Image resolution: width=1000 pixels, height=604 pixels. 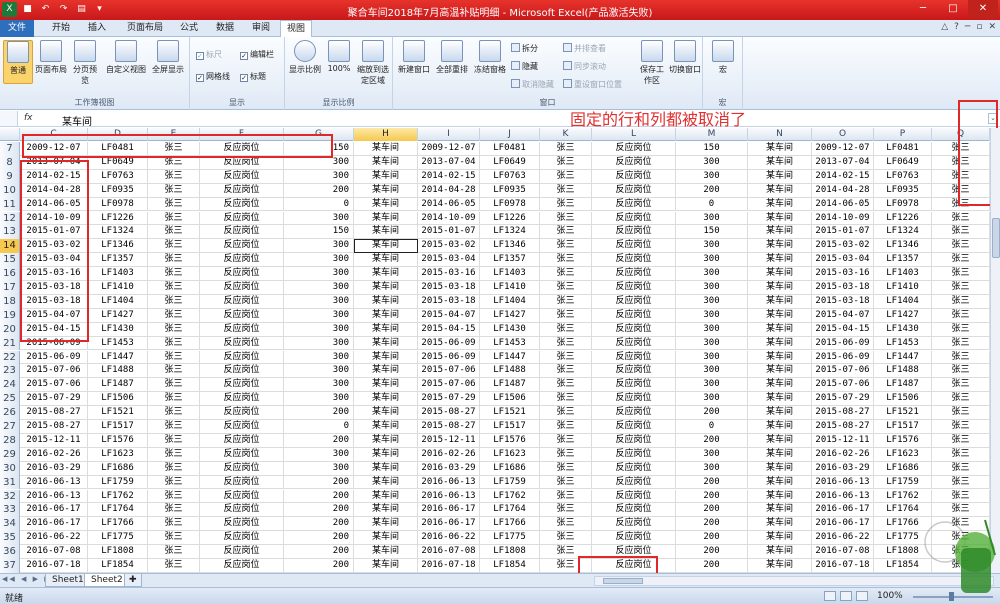 I want to click on hide-button: 隐藏, so click(x=524, y=66).